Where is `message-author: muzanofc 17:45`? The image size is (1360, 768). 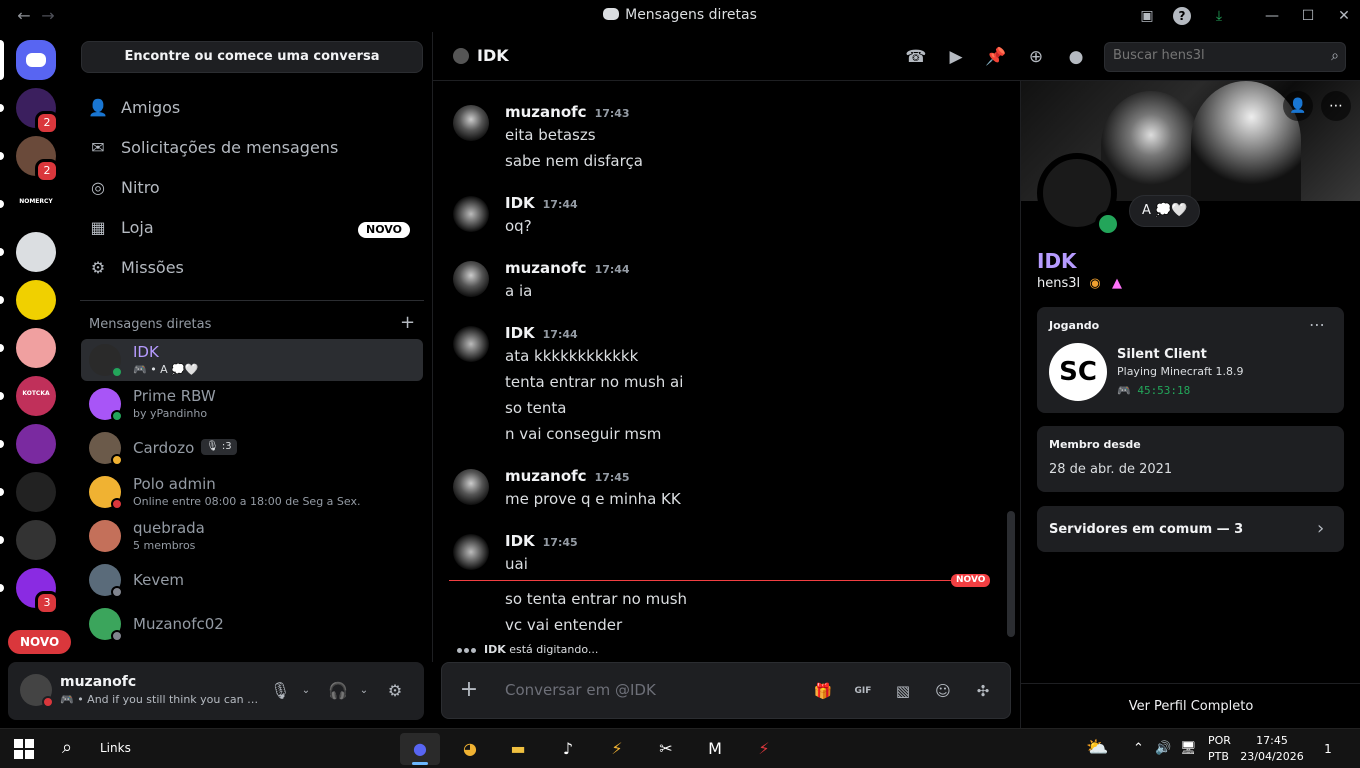 message-author: muzanofc 17:45 is located at coordinates (567, 476).